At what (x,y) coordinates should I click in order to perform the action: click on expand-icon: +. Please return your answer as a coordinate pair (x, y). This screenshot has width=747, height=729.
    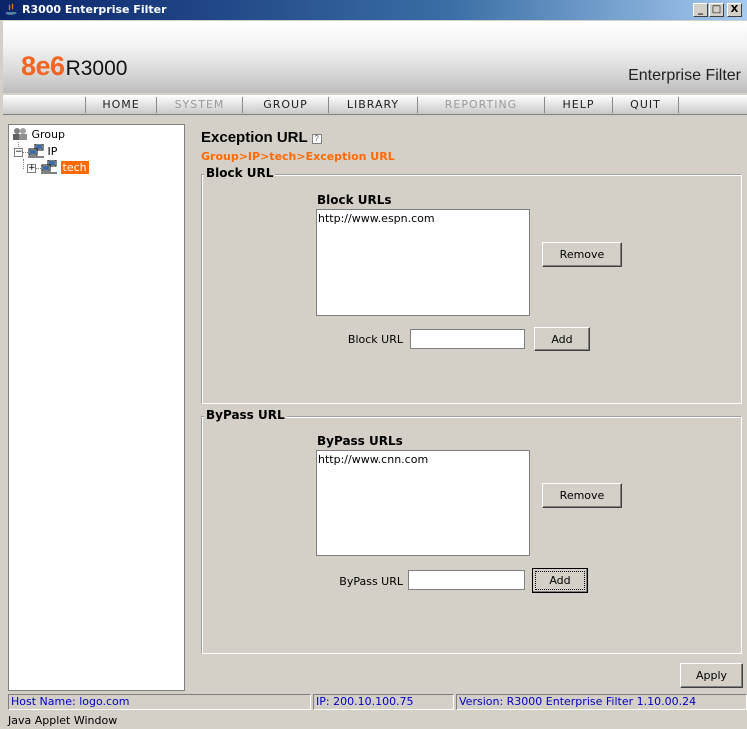
    Looking at the image, I should click on (31, 168).